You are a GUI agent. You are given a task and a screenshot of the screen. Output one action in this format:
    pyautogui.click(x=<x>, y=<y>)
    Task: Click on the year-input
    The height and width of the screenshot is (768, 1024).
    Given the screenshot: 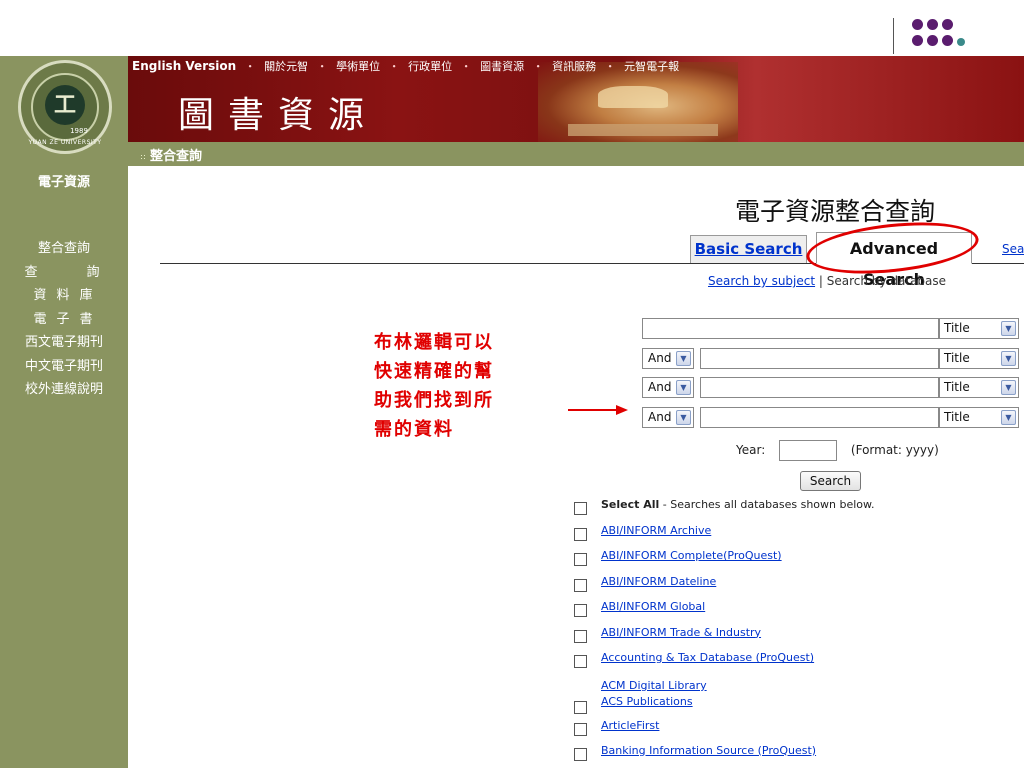 What is the action you would take?
    pyautogui.click(x=808, y=450)
    